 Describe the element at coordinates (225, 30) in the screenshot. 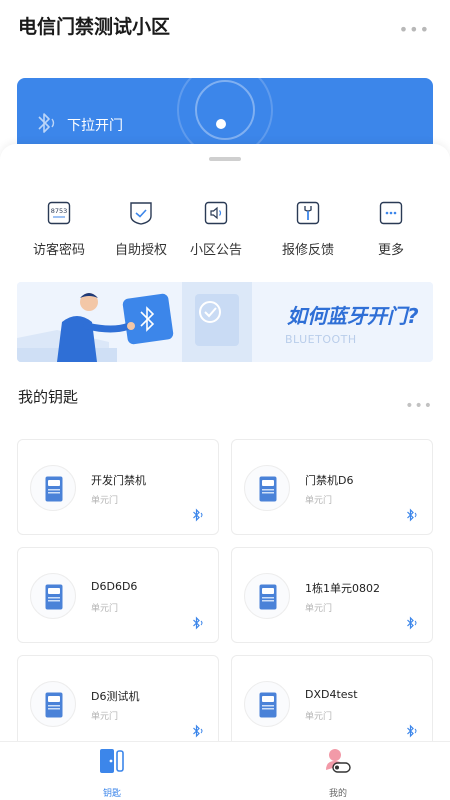

I see `app-header: 电信门禁测试小区 •••` at that location.